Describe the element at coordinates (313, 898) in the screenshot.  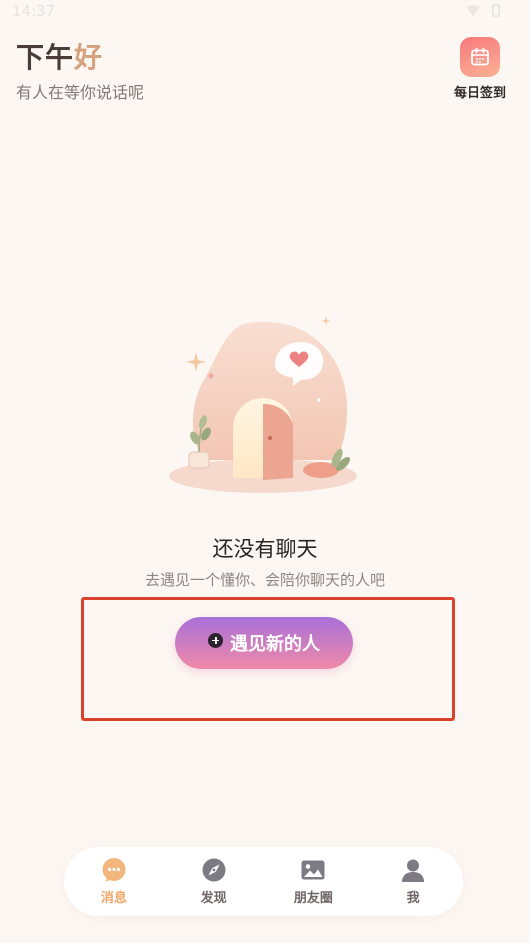
I see `tab-label-moments: 朋友圈` at that location.